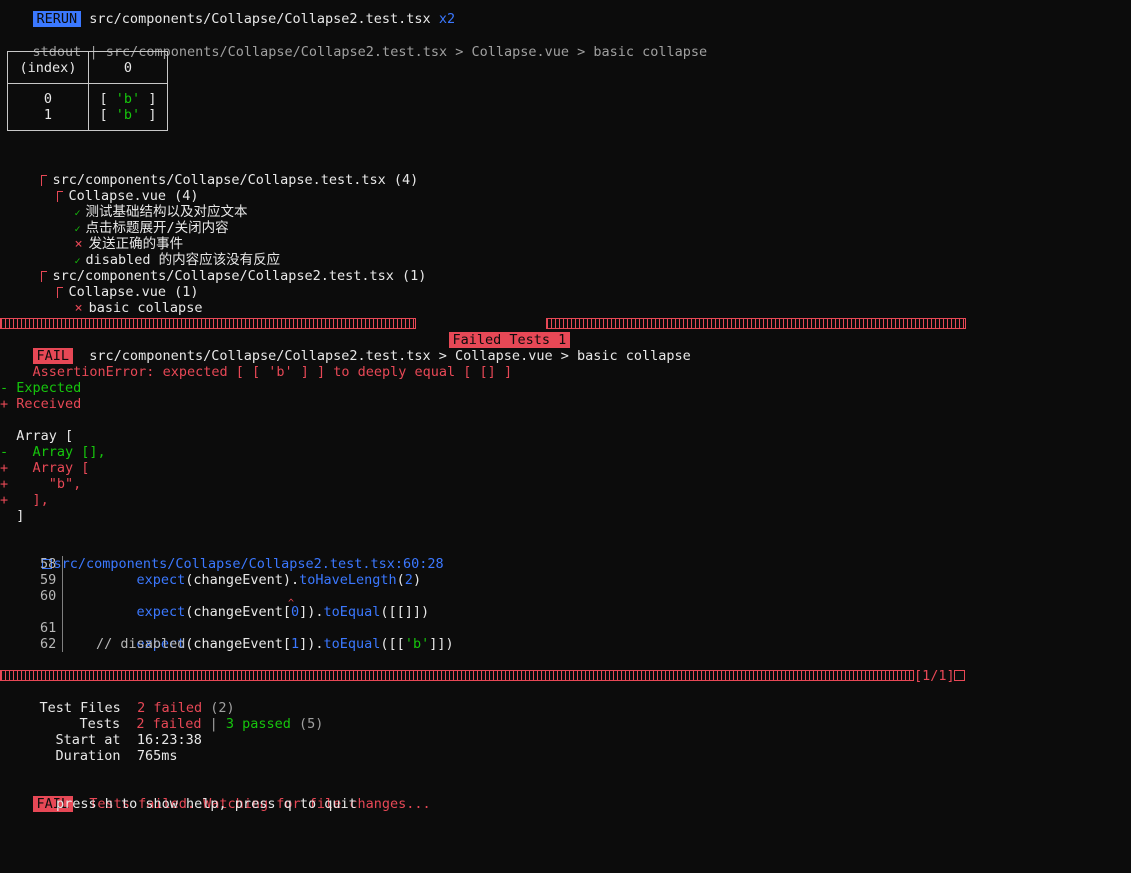 This screenshot has width=1131, height=873. I want to click on stdout-table: (index) 0 0 1 [ 'b' ] [ 'b' ], so click(87, 91).